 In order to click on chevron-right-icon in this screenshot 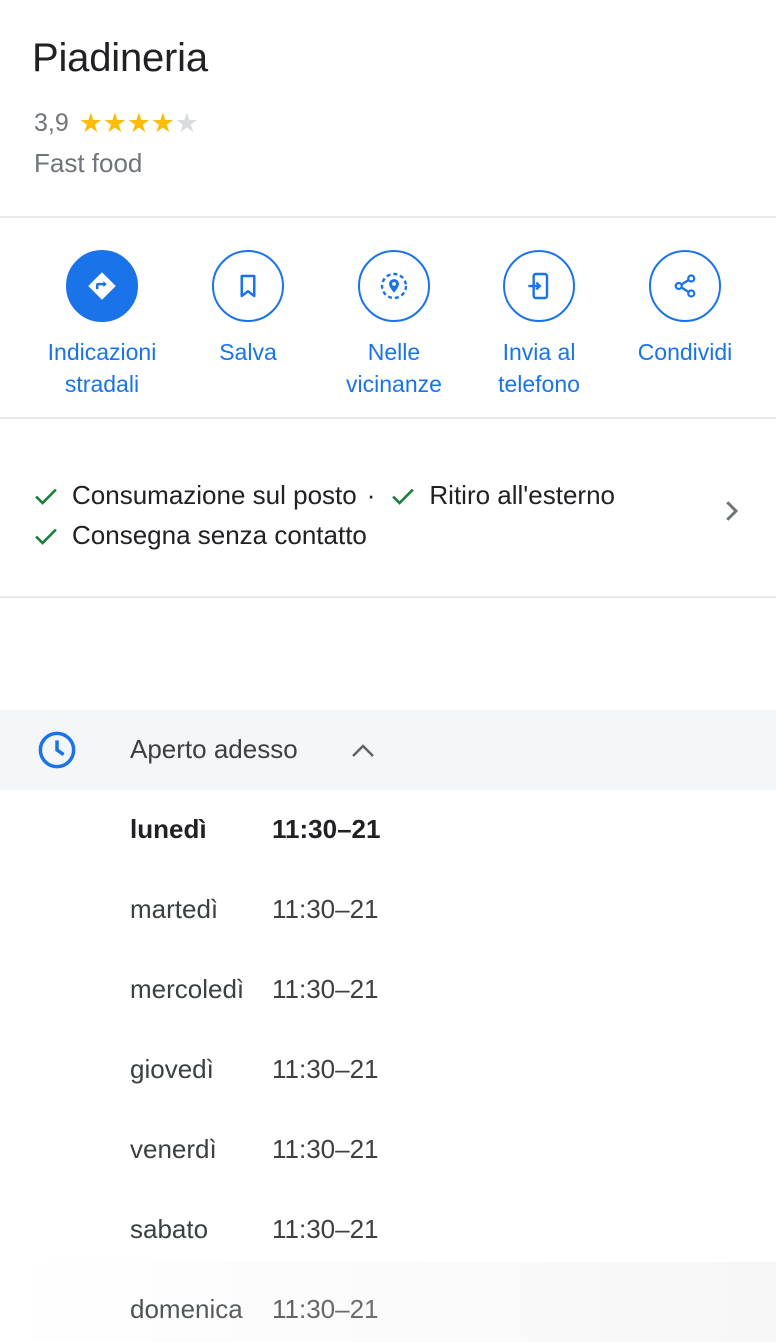, I will do `click(732, 511)`.